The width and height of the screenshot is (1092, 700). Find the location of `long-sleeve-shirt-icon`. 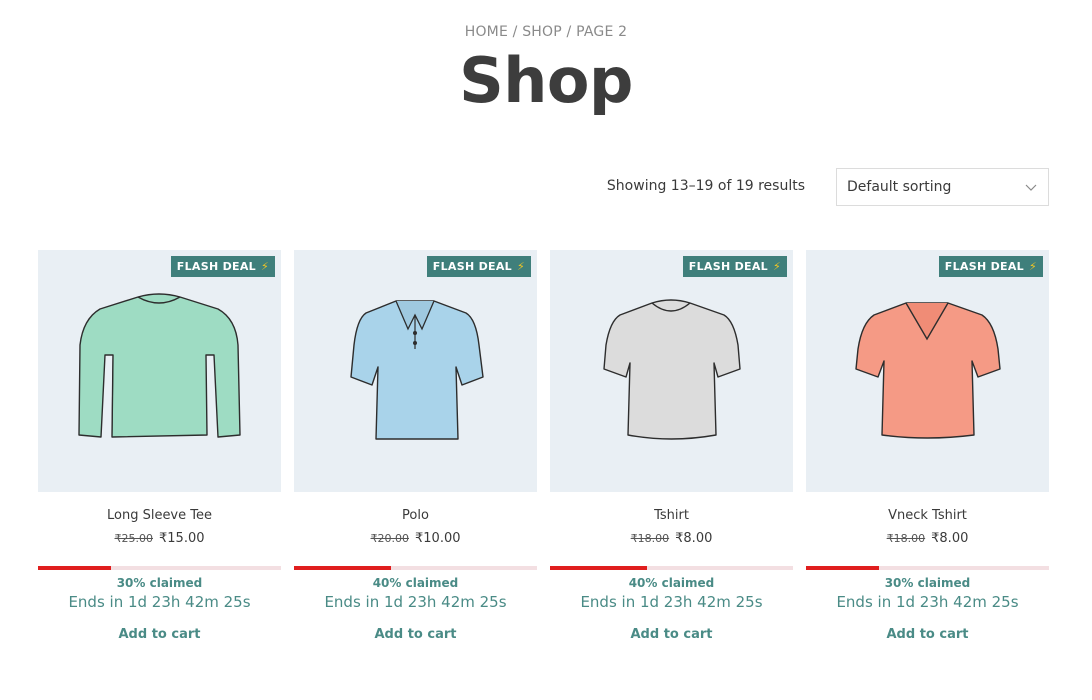

long-sleeve-shirt-icon is located at coordinates (159, 365).